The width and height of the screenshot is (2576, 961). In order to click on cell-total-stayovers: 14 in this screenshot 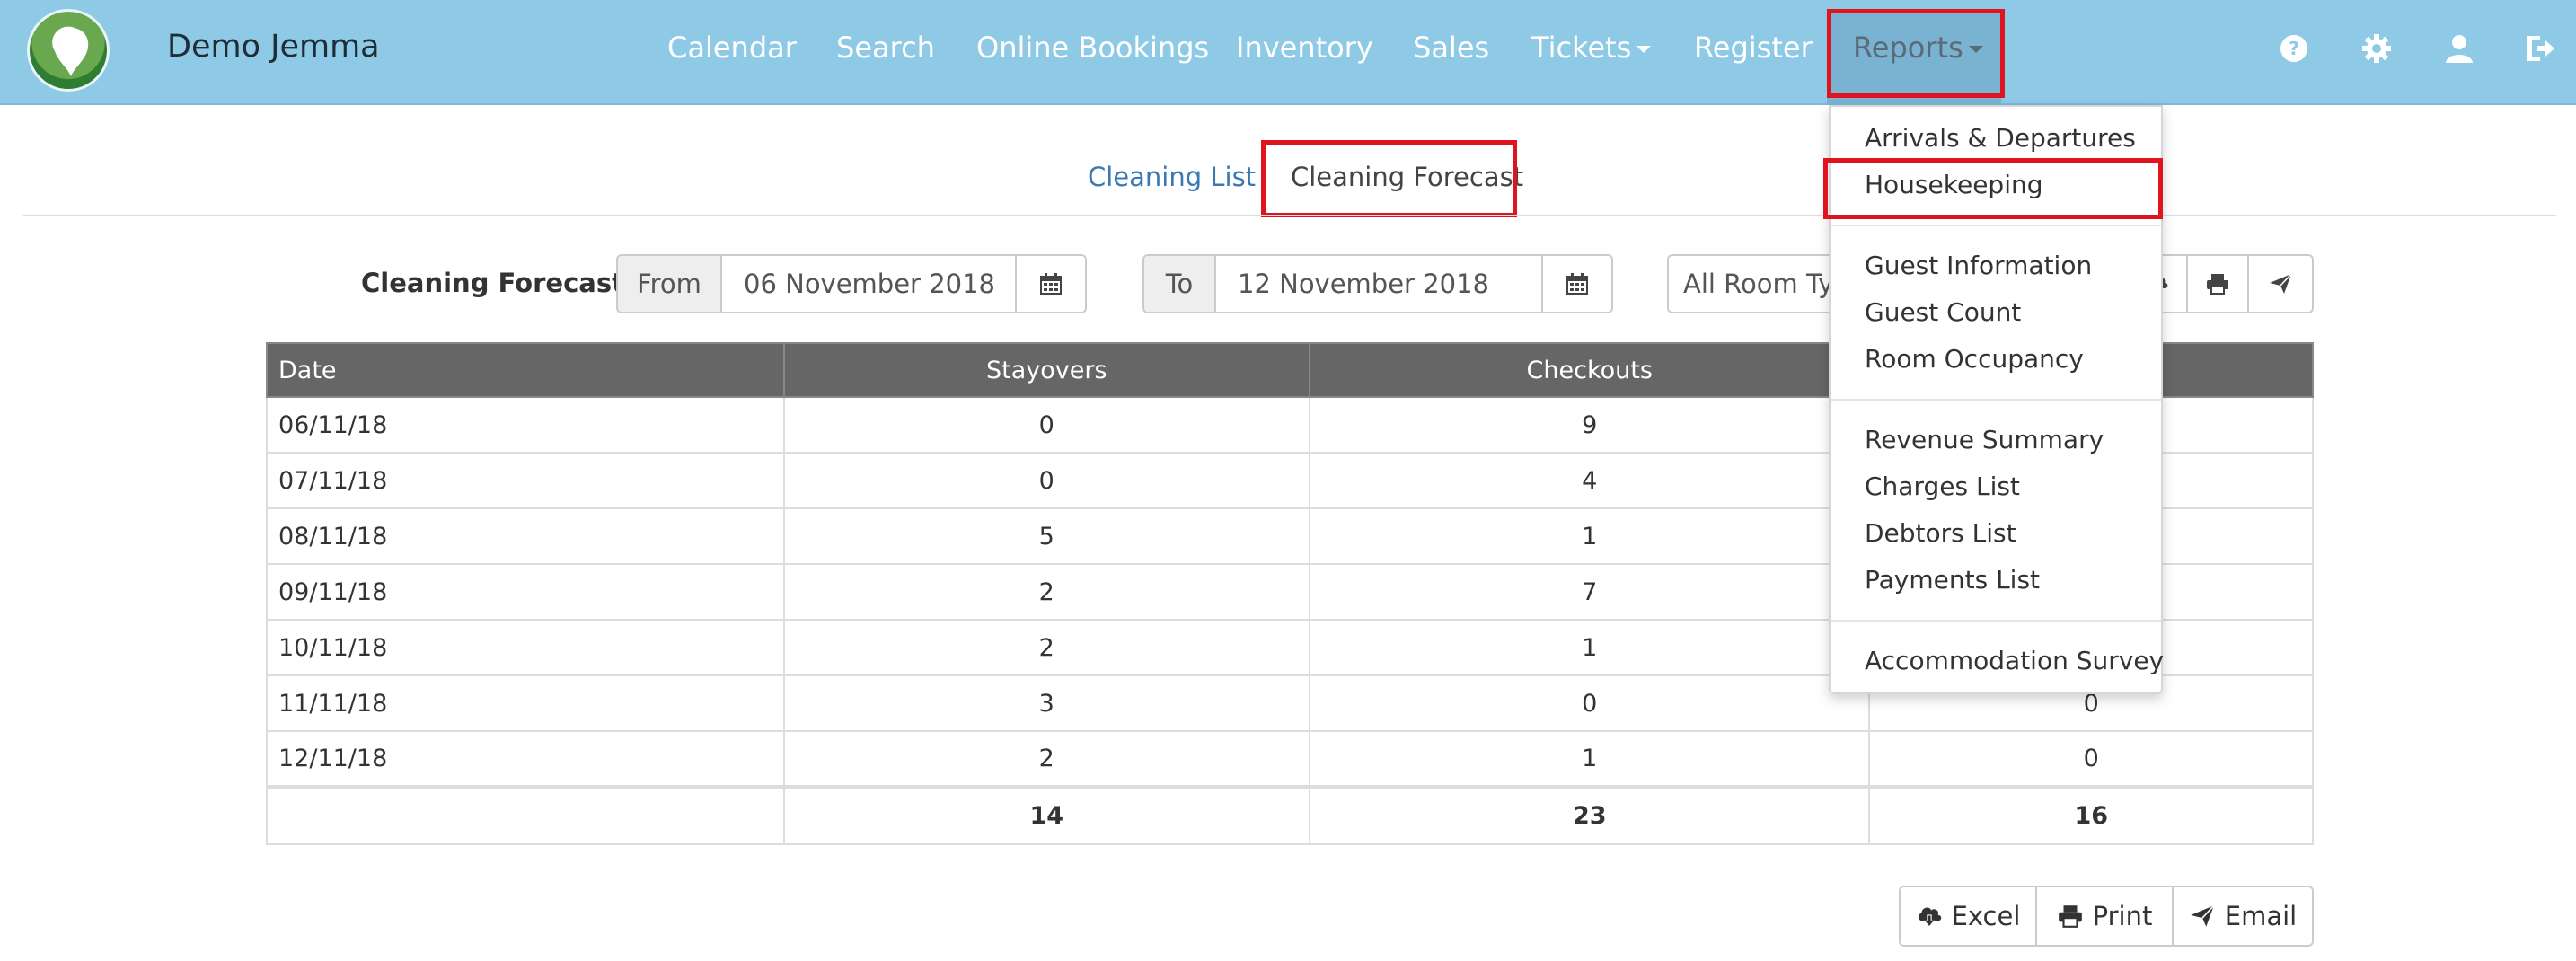, I will do `click(1046, 814)`.